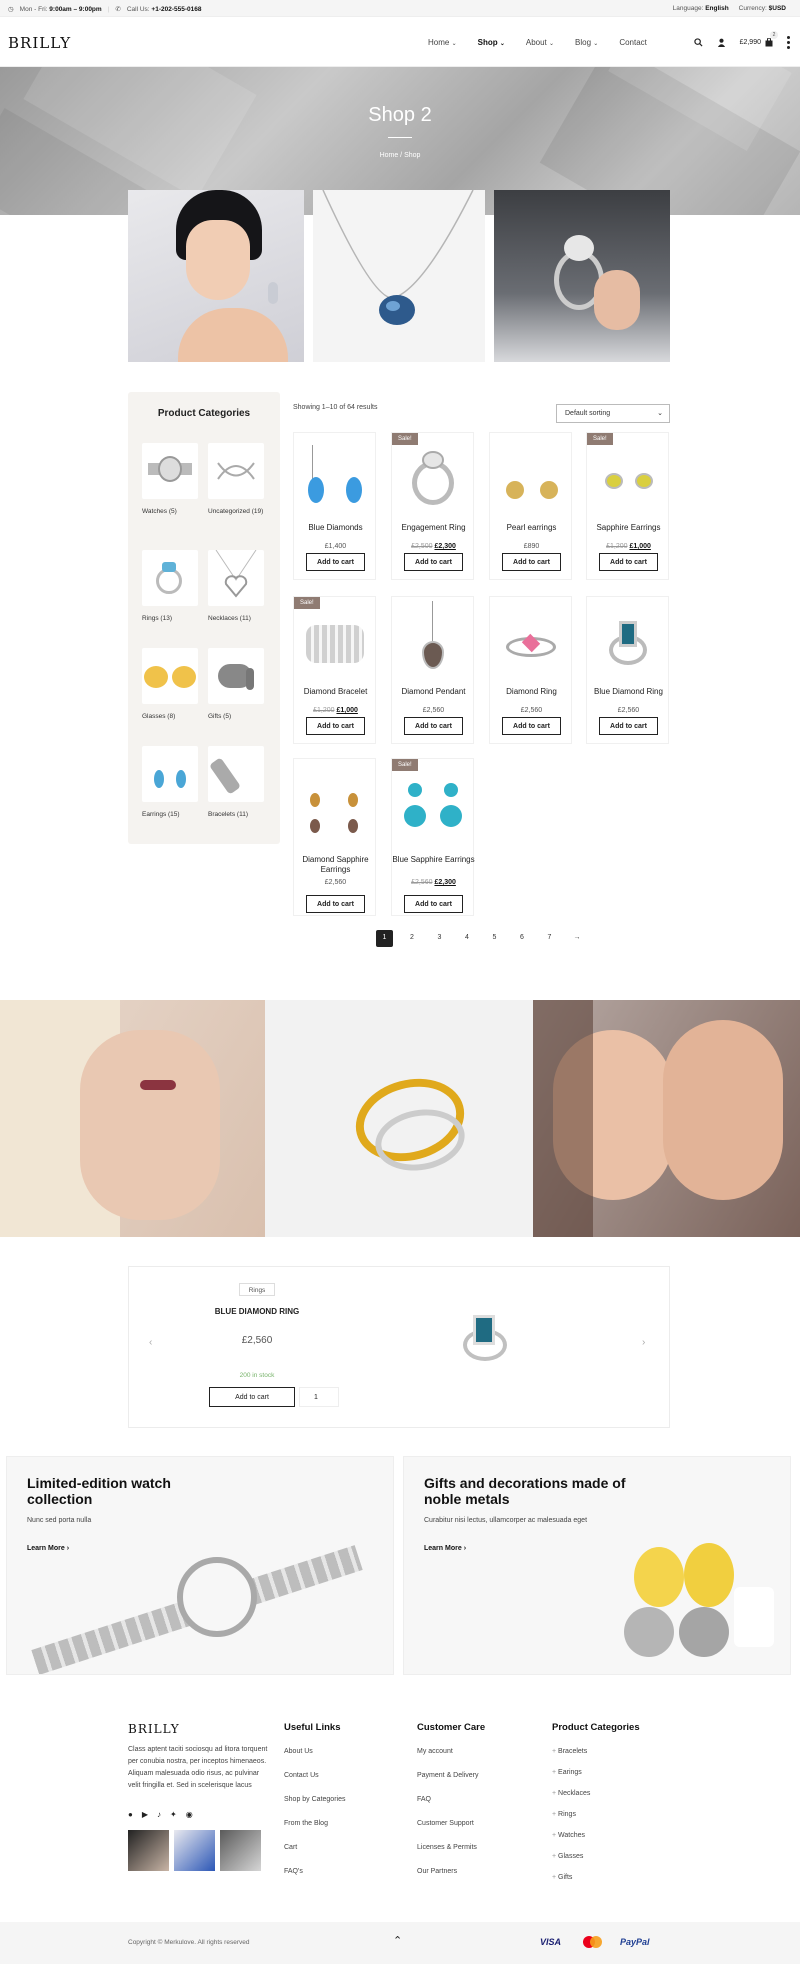 Image resolution: width=800 pixels, height=1964 pixels. Describe the element at coordinates (314, 1880) in the screenshot. I see `footer-link: FAQ's` at that location.